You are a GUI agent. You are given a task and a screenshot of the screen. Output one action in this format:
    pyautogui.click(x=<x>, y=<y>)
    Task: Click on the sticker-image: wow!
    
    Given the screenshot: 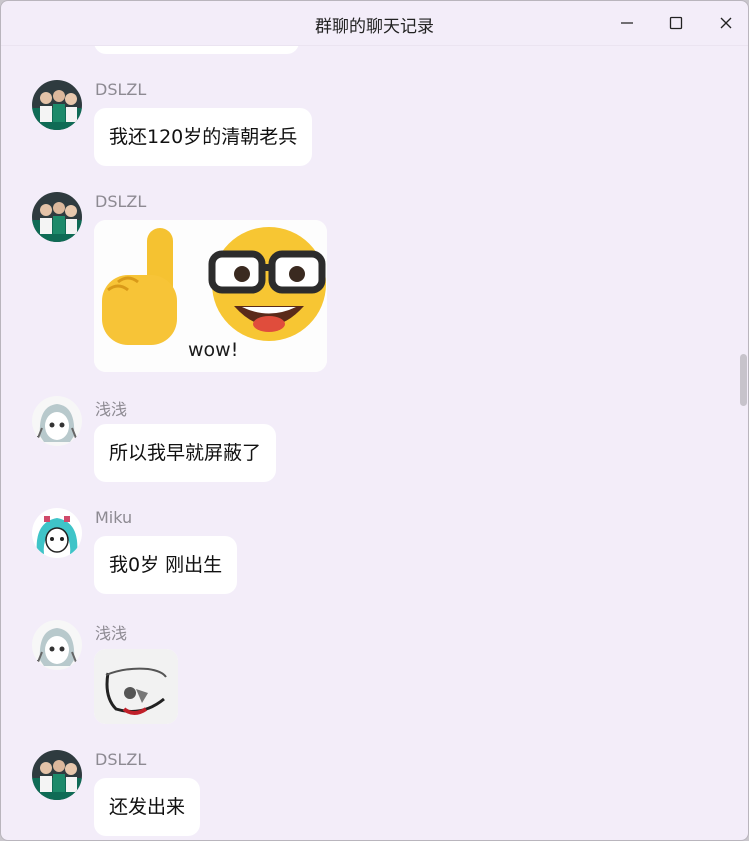 What is the action you would take?
    pyautogui.click(x=210, y=296)
    